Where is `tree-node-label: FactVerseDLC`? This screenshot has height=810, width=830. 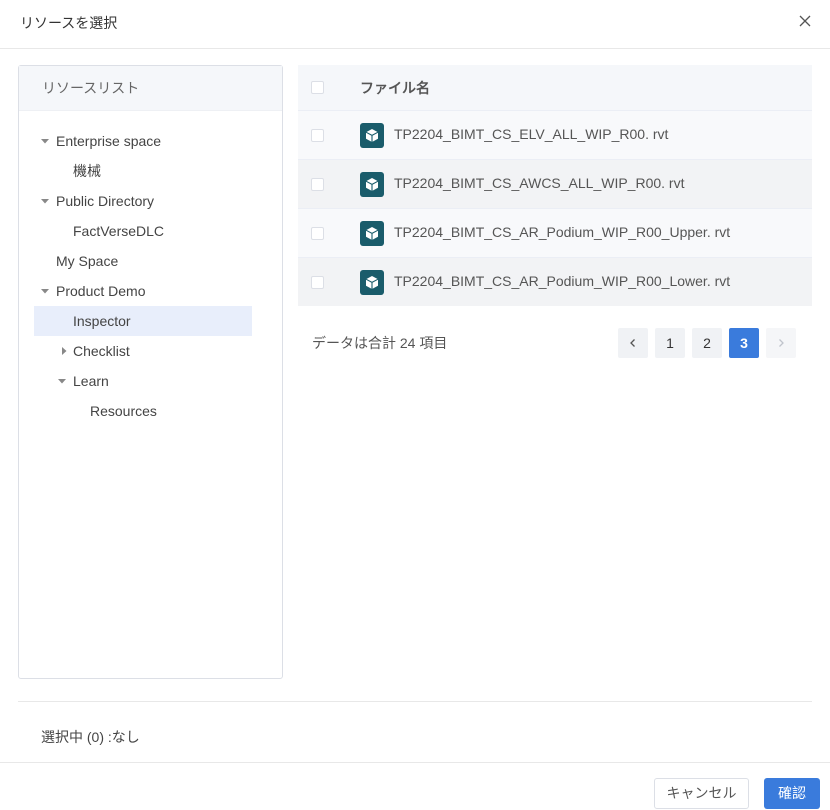 tree-node-label: FactVerseDLC is located at coordinates (119, 231).